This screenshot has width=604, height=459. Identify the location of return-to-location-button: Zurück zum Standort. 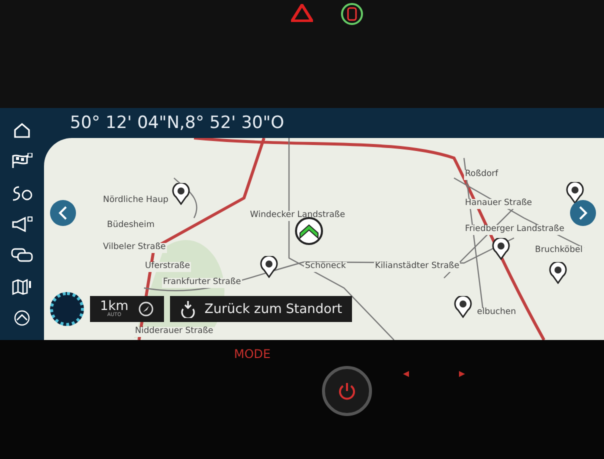
(261, 309).